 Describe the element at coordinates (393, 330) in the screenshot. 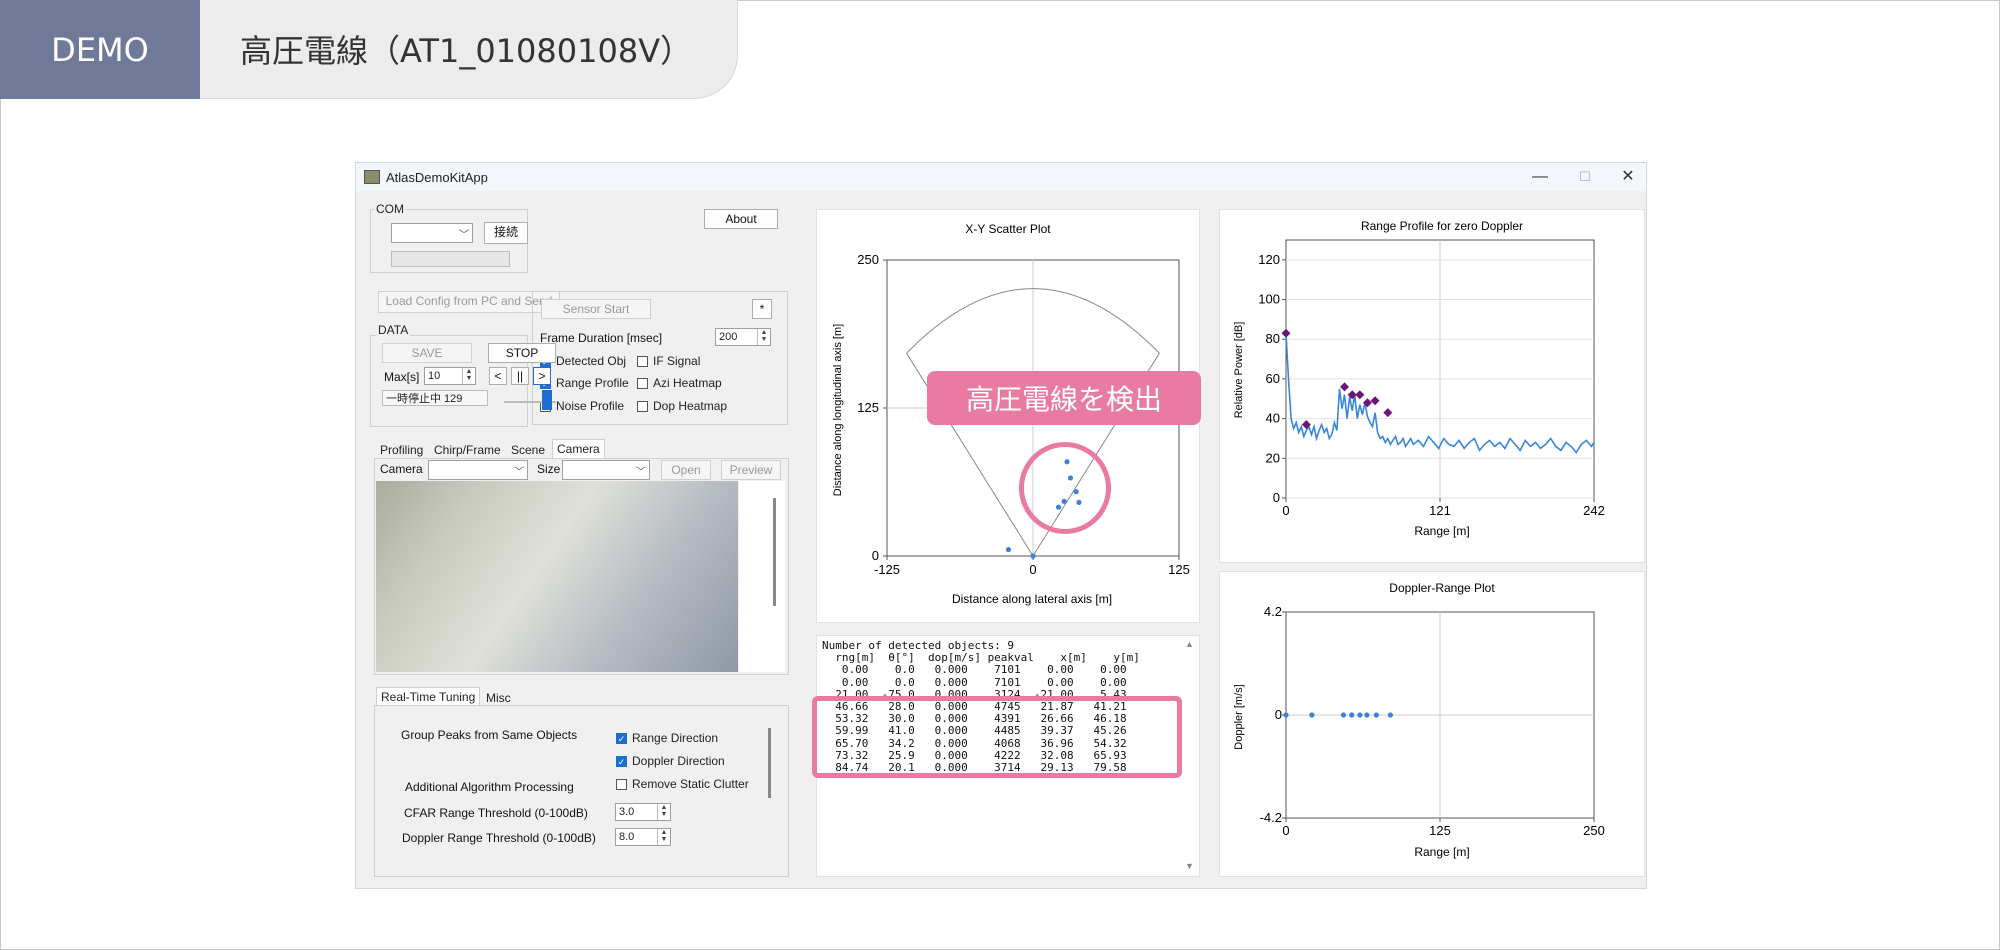

I see `data-group-label: DATA` at that location.